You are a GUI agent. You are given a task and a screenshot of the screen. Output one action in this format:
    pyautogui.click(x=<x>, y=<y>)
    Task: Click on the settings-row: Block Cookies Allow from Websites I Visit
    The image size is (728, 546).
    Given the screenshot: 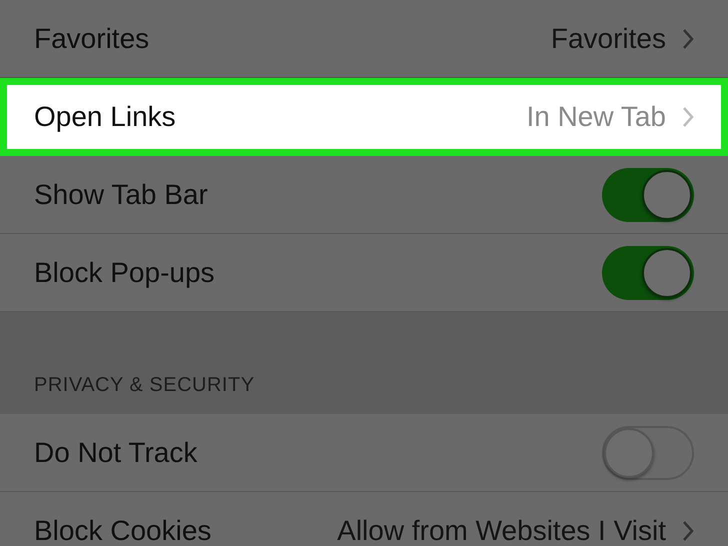 What is the action you would take?
    pyautogui.click(x=364, y=519)
    